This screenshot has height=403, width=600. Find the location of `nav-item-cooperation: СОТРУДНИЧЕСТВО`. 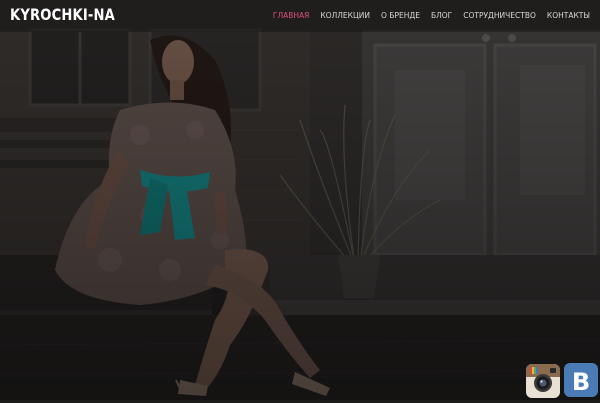

nav-item-cooperation: СОТРУДНИЧЕСТВО is located at coordinates (499, 15).